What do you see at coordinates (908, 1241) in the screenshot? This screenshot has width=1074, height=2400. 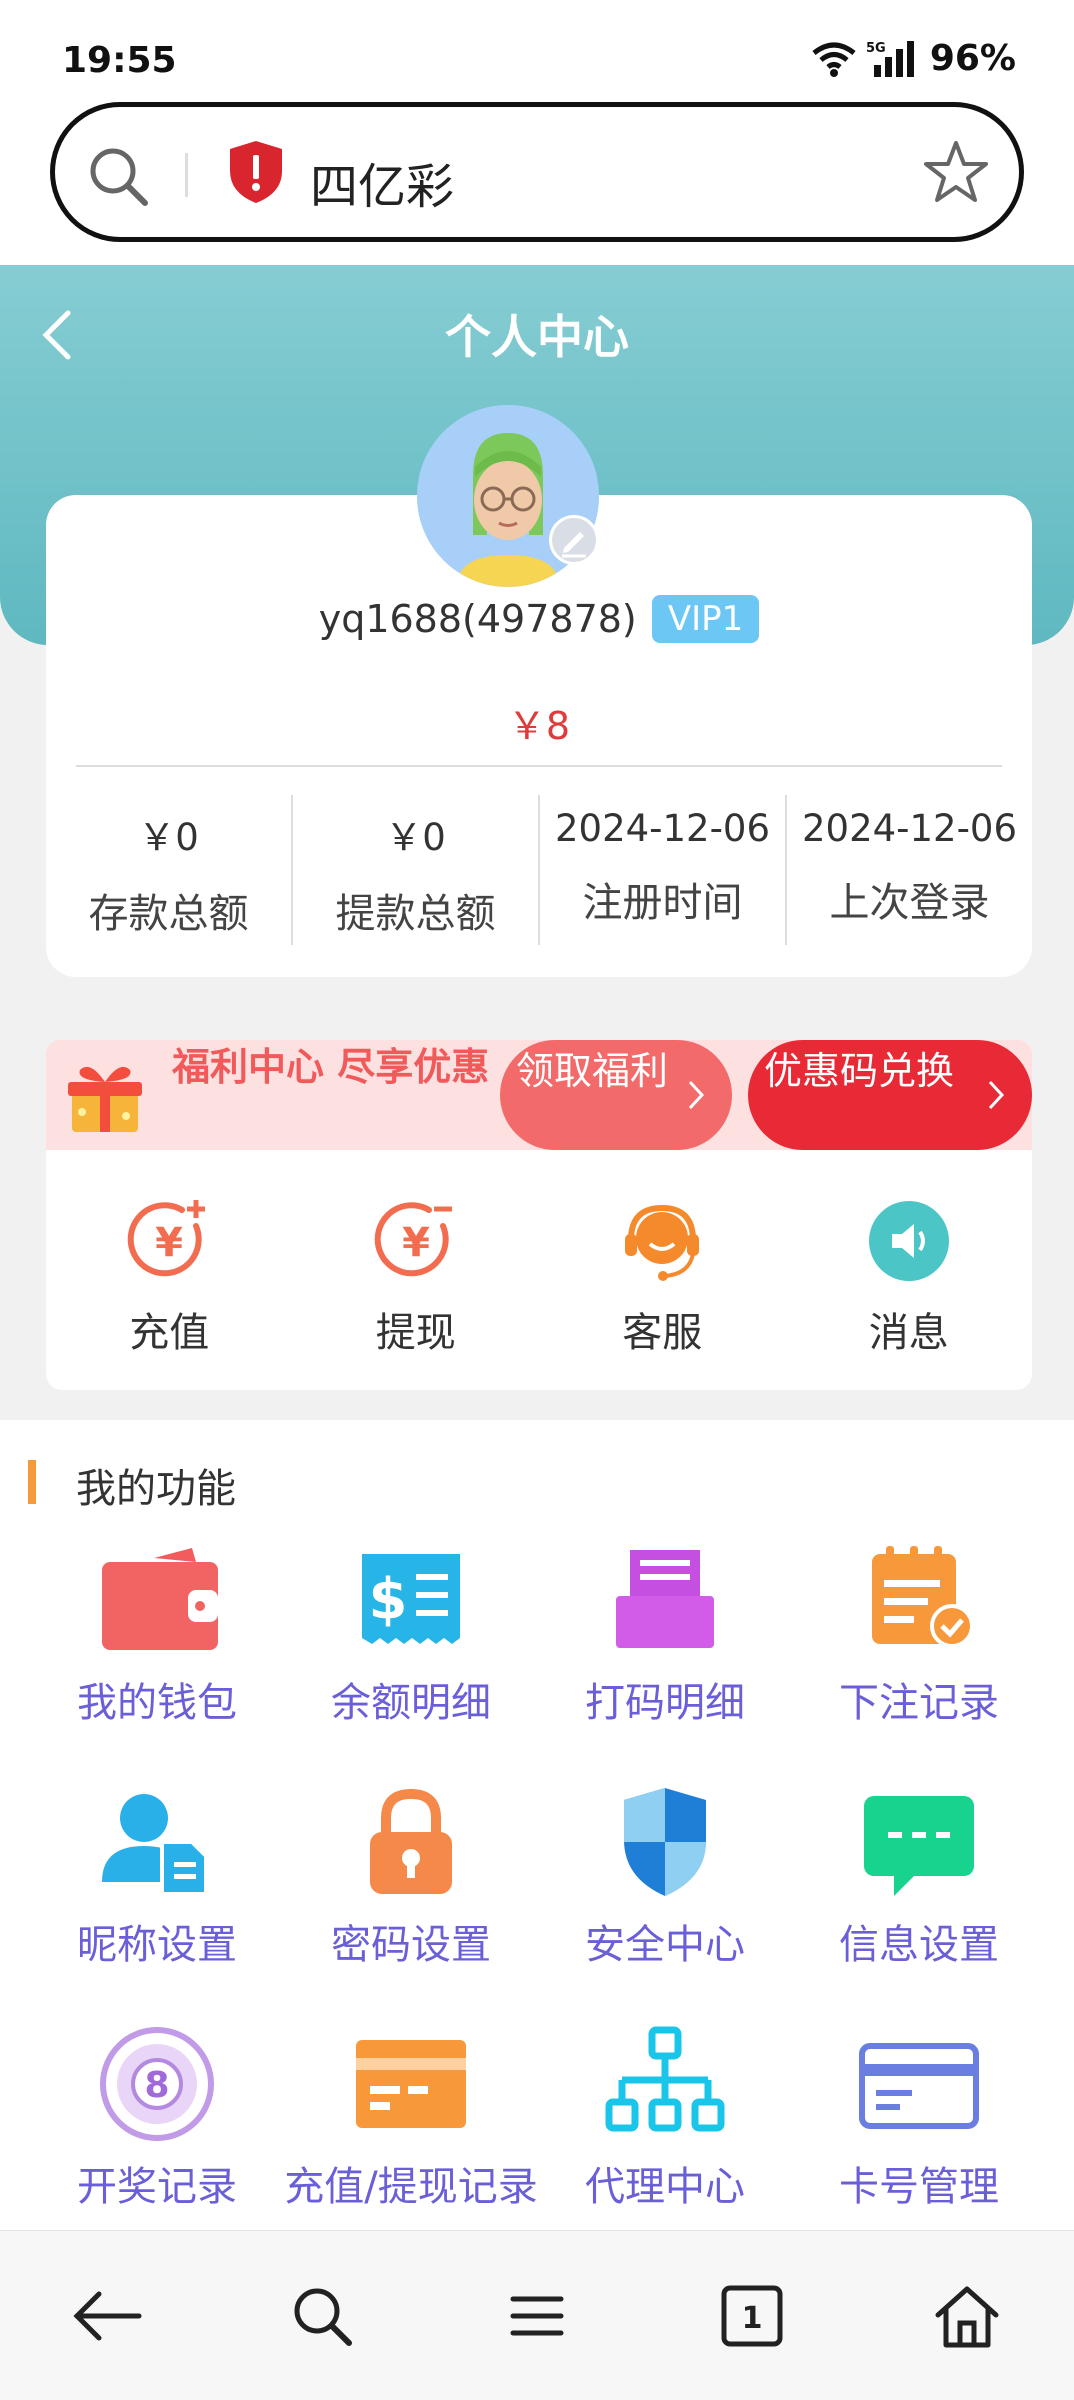 I see `speaker-icon` at bounding box center [908, 1241].